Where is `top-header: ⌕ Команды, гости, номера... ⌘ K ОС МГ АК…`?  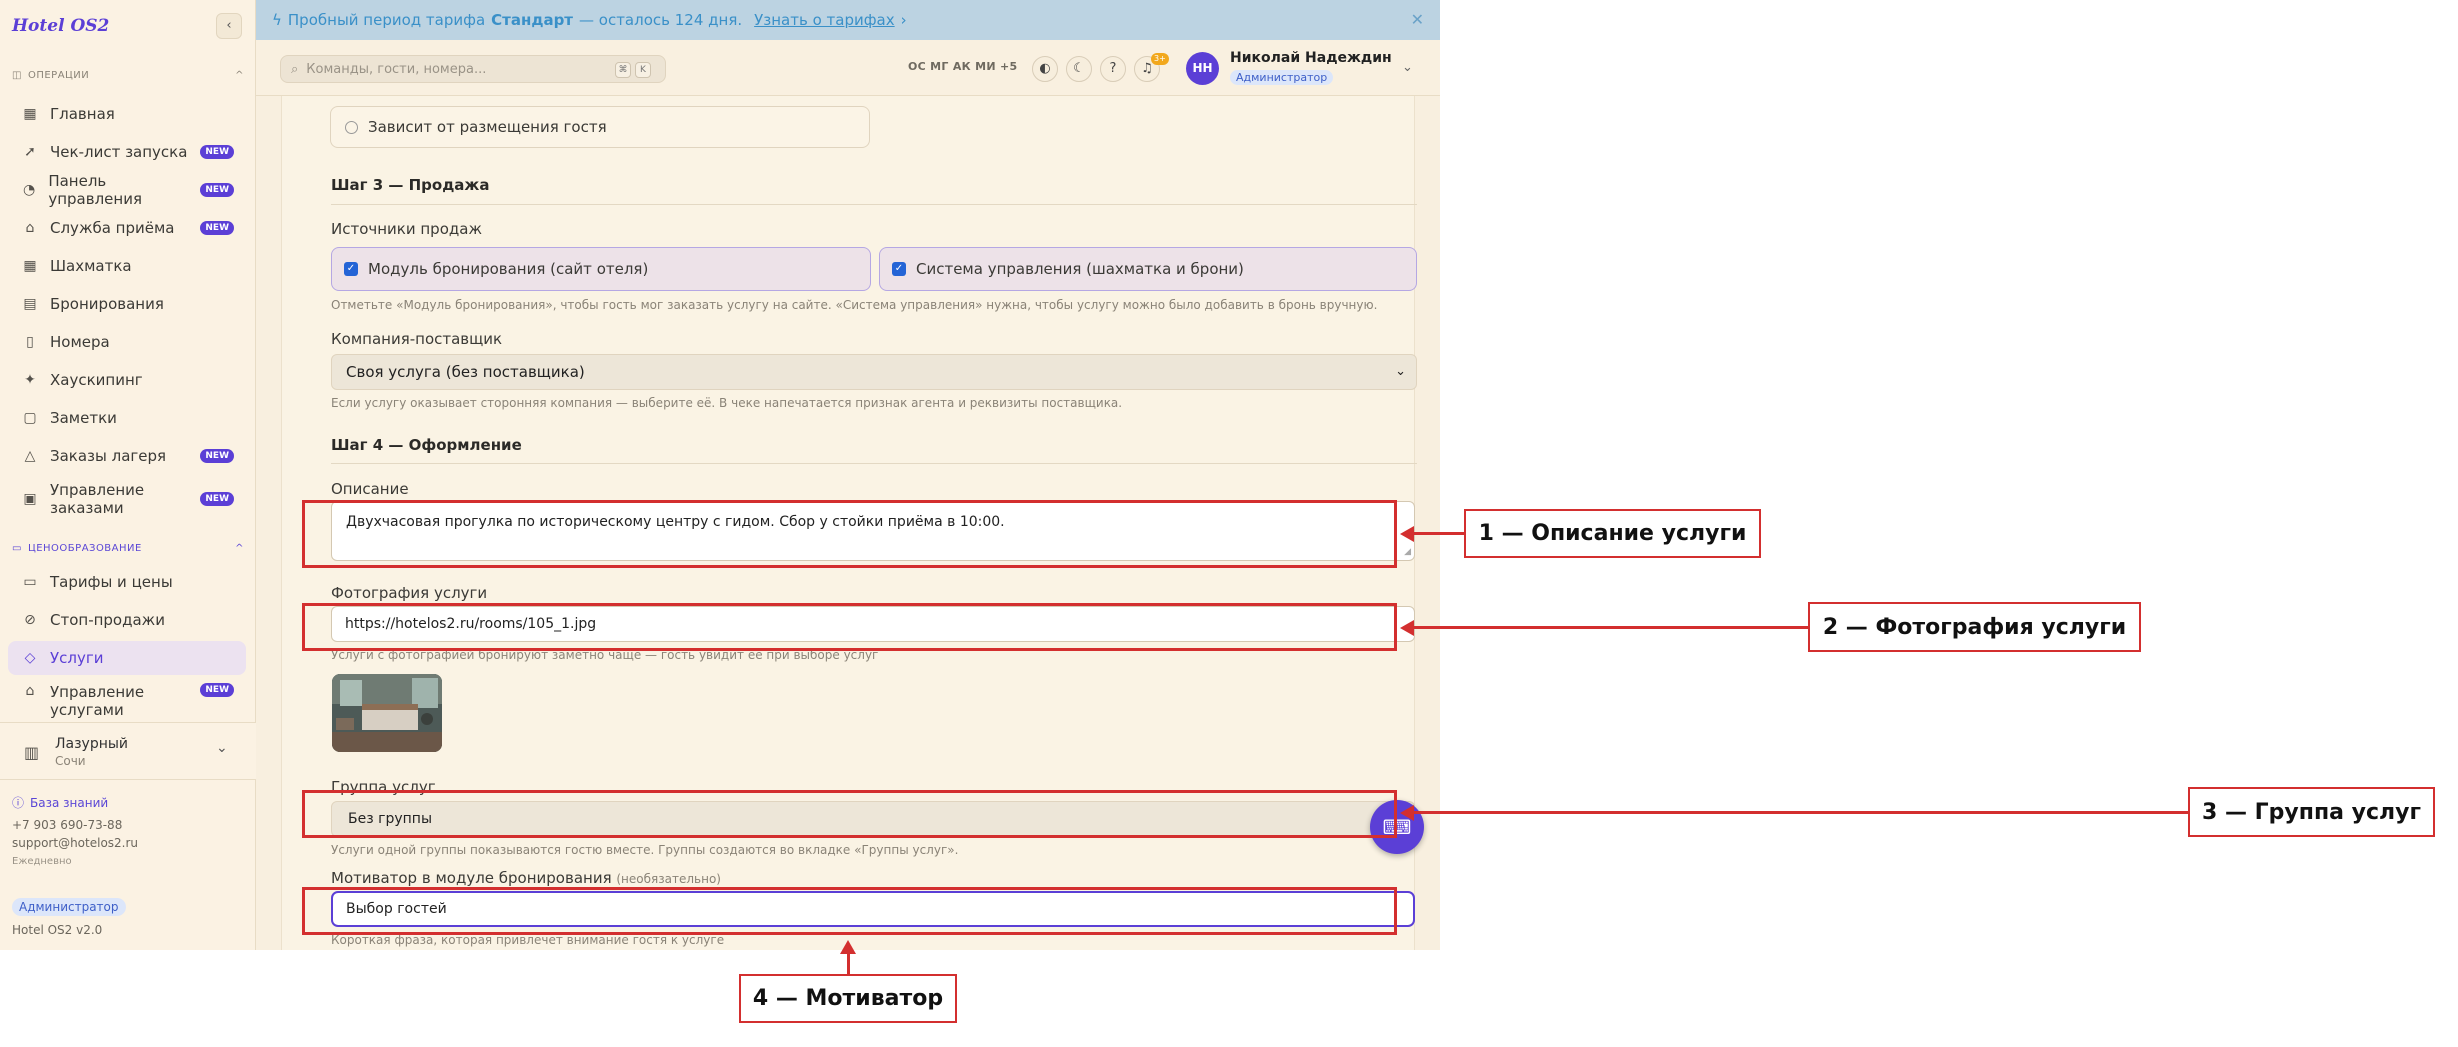
top-header: ⌕ Команды, гости, номера... ⌘ K ОС МГ АК… is located at coordinates (848, 68).